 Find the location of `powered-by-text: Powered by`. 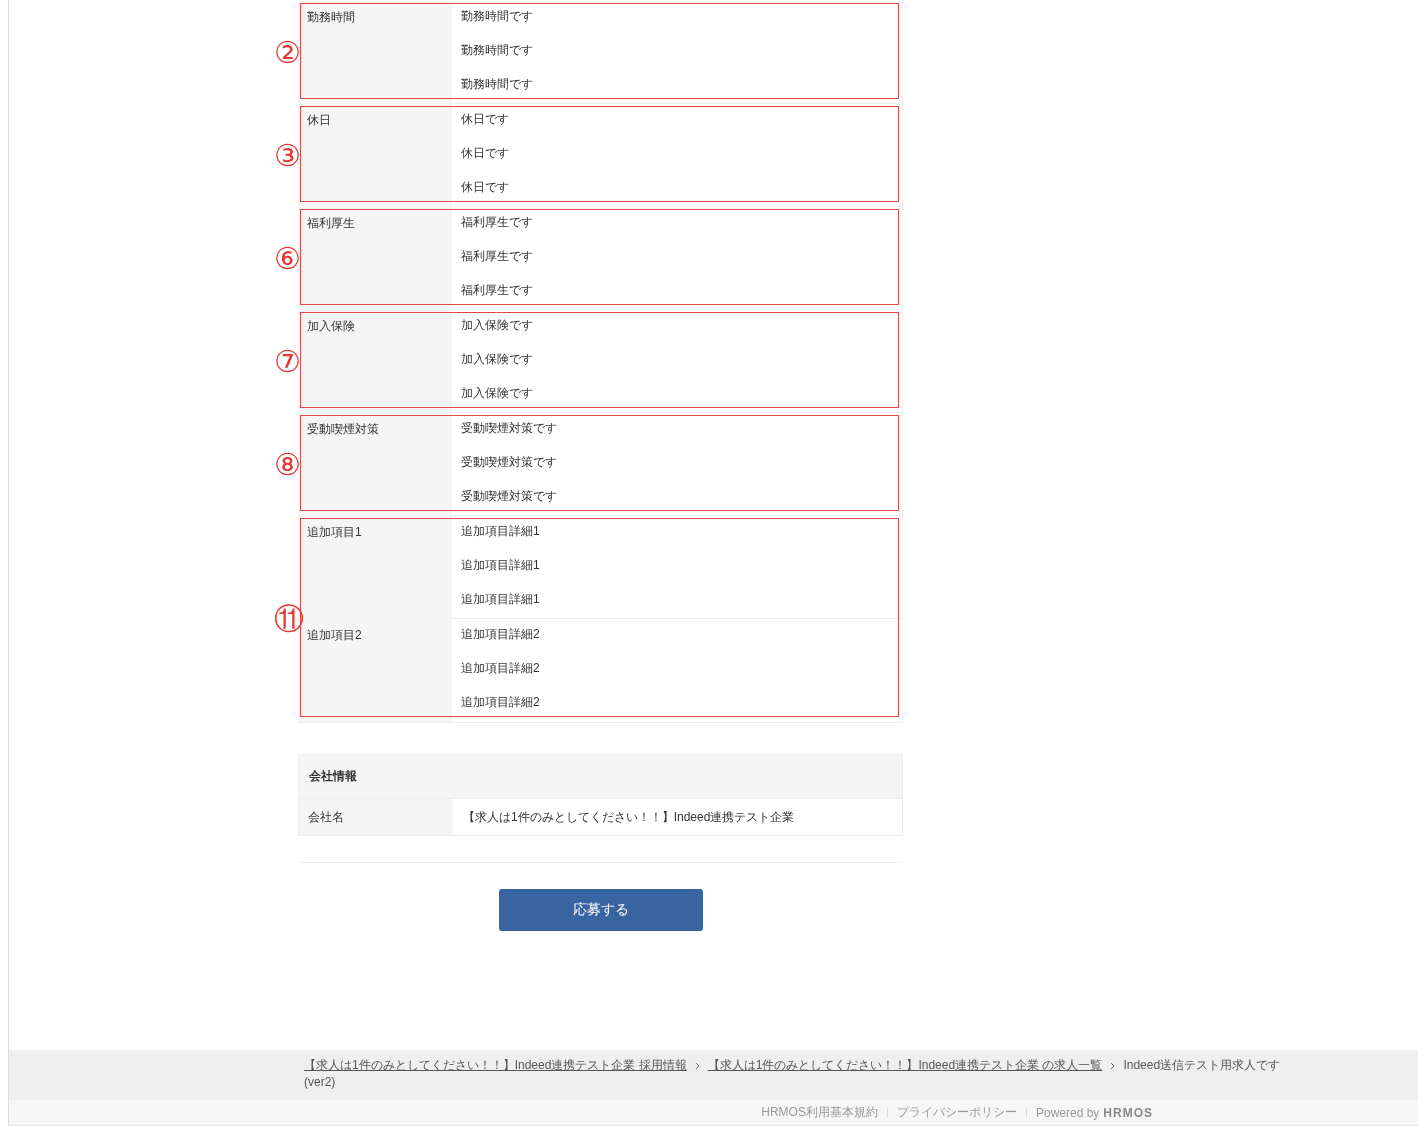

powered-by-text: Powered by is located at coordinates (1067, 1112).